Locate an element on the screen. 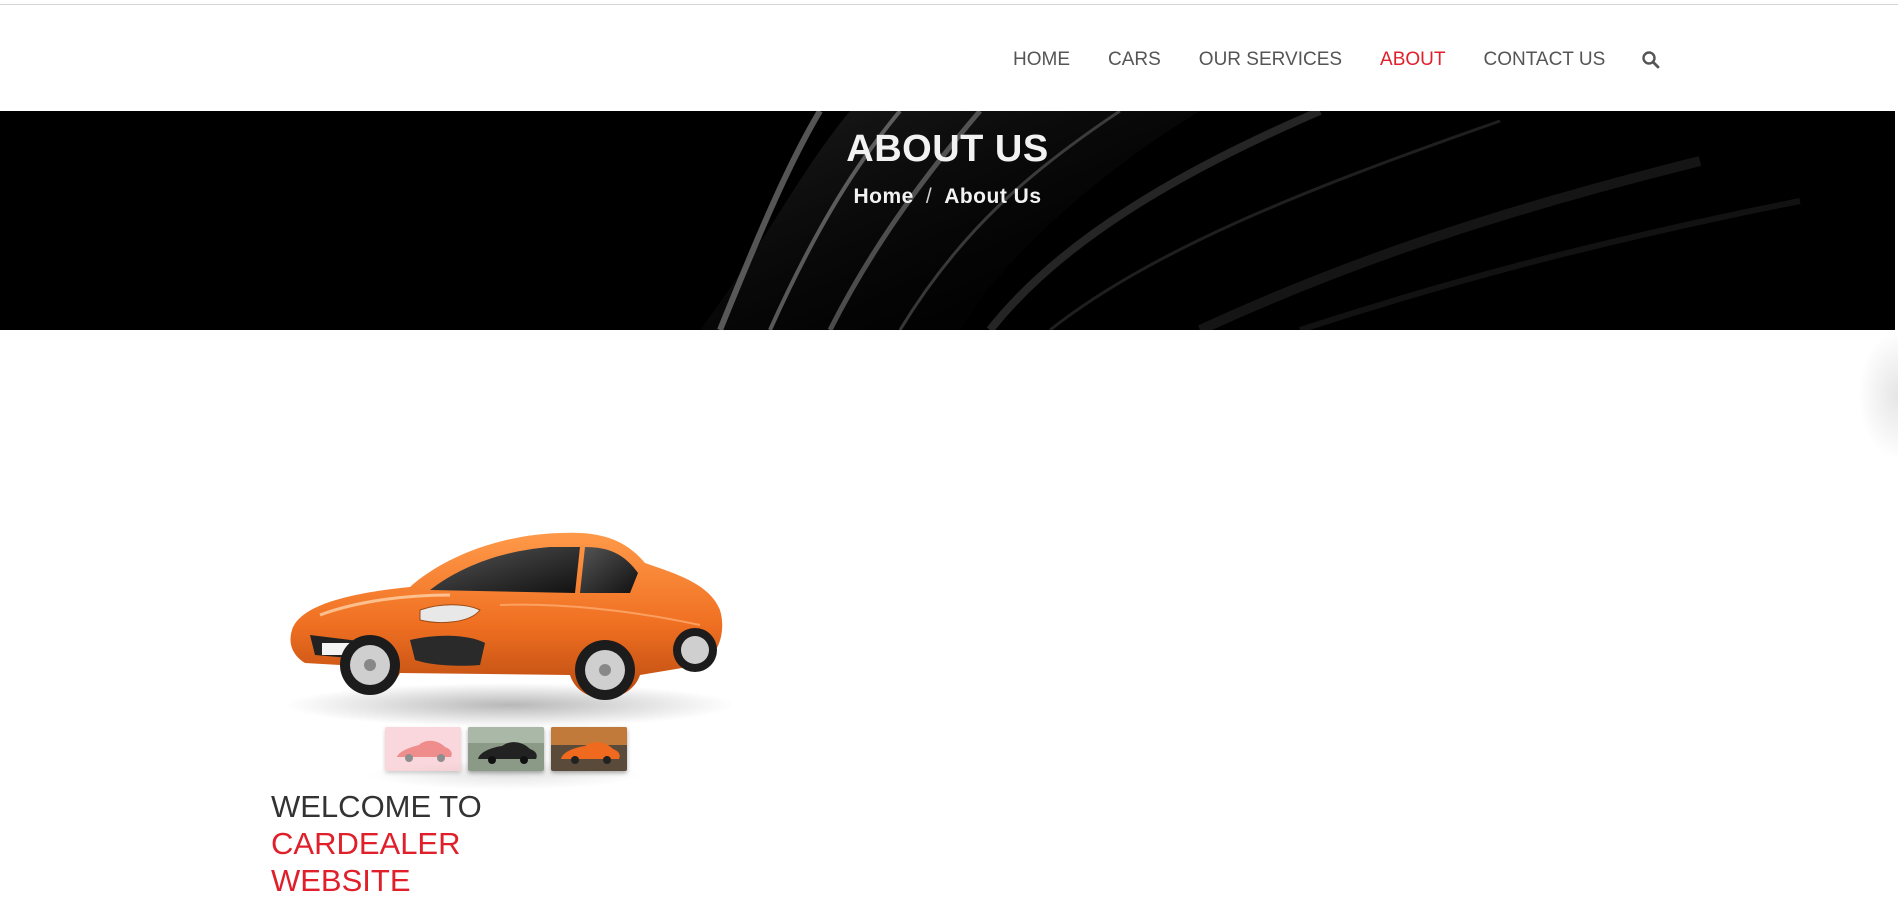 The height and width of the screenshot is (914, 1898). thumbnail-red-car is located at coordinates (423, 749).